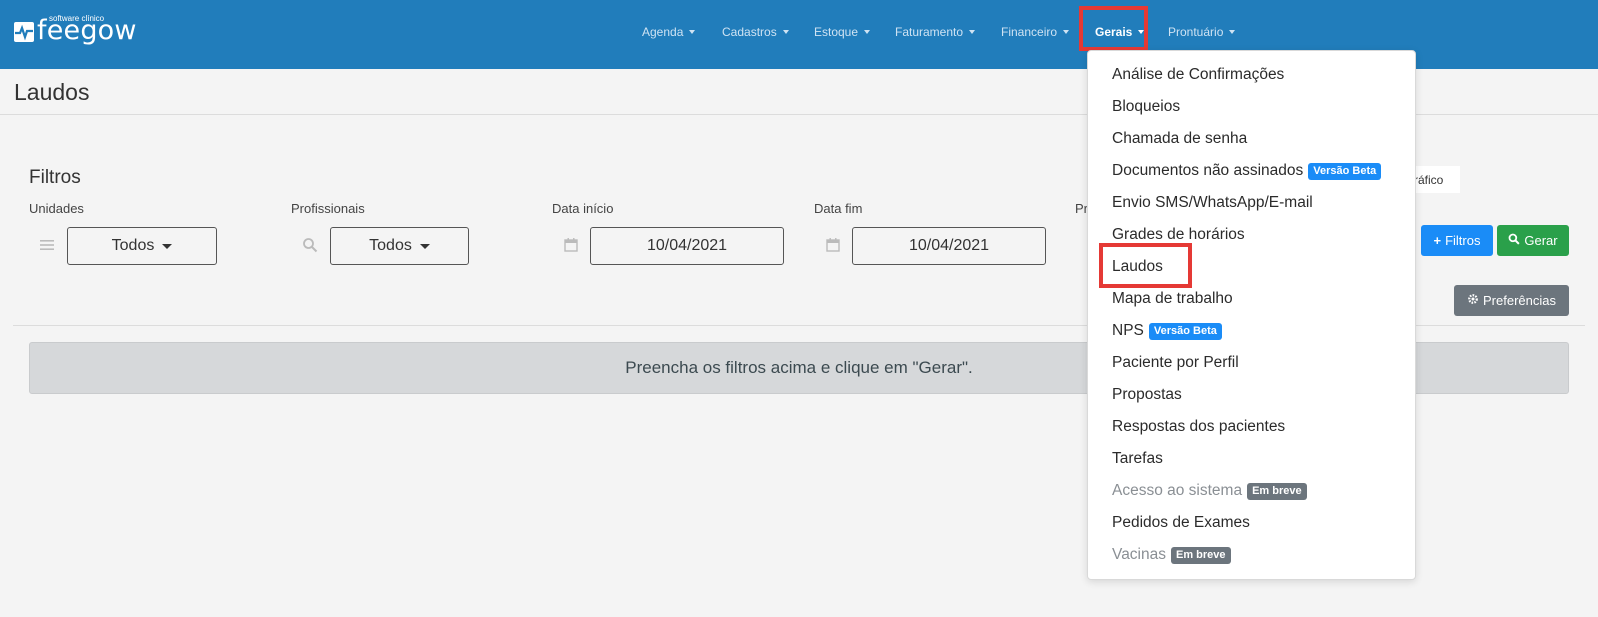  Describe the element at coordinates (1137, 459) in the screenshot. I see `menu-item-tarefas: Tarefas` at that location.